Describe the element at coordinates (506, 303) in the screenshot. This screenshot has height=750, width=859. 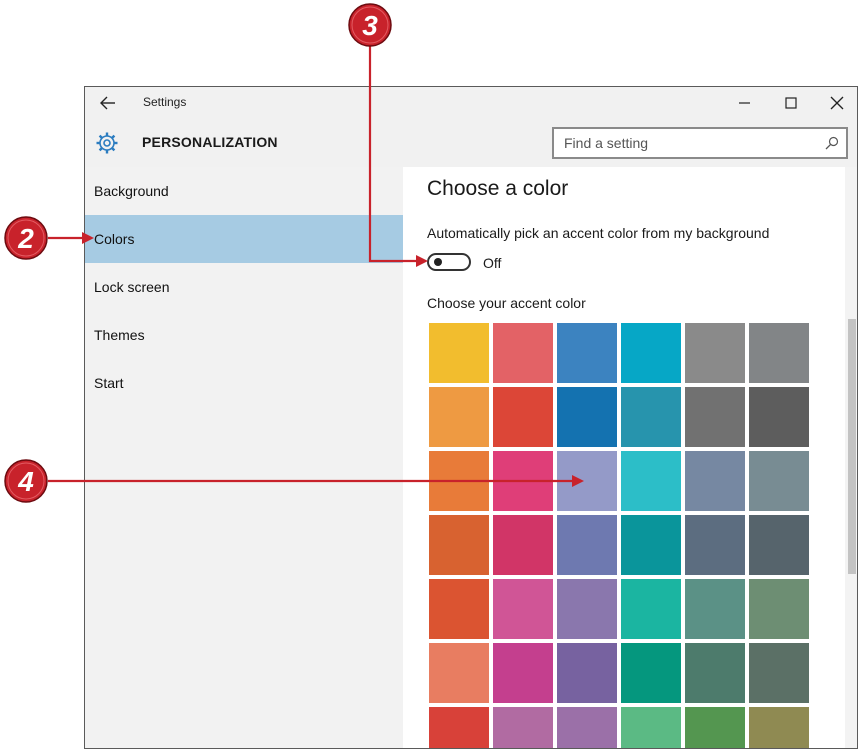
I see `accent-color-label: Choose your accent color` at that location.